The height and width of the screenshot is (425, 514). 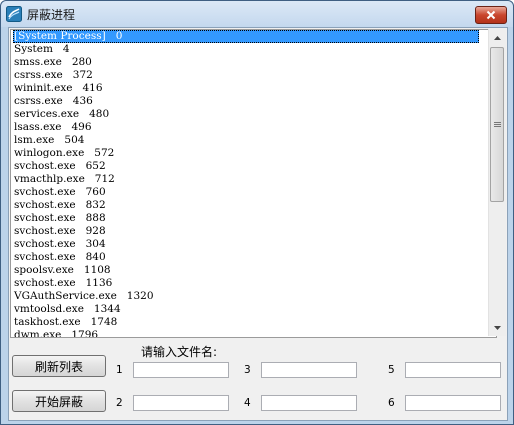 I want to click on scroll-down-button, so click(x=497, y=327).